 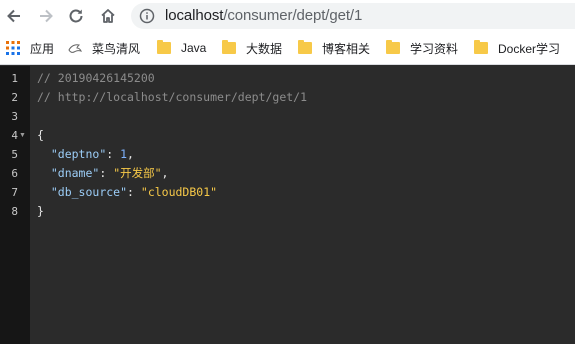 I want to click on bird-logo-icon, so click(x=75, y=48).